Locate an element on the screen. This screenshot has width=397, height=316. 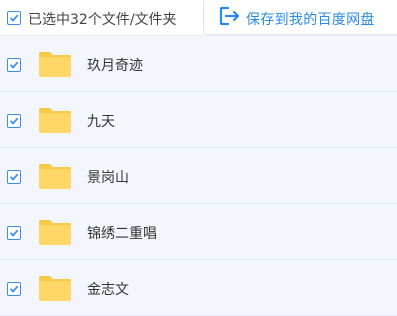
select-all-checkbox is located at coordinates (14, 18).